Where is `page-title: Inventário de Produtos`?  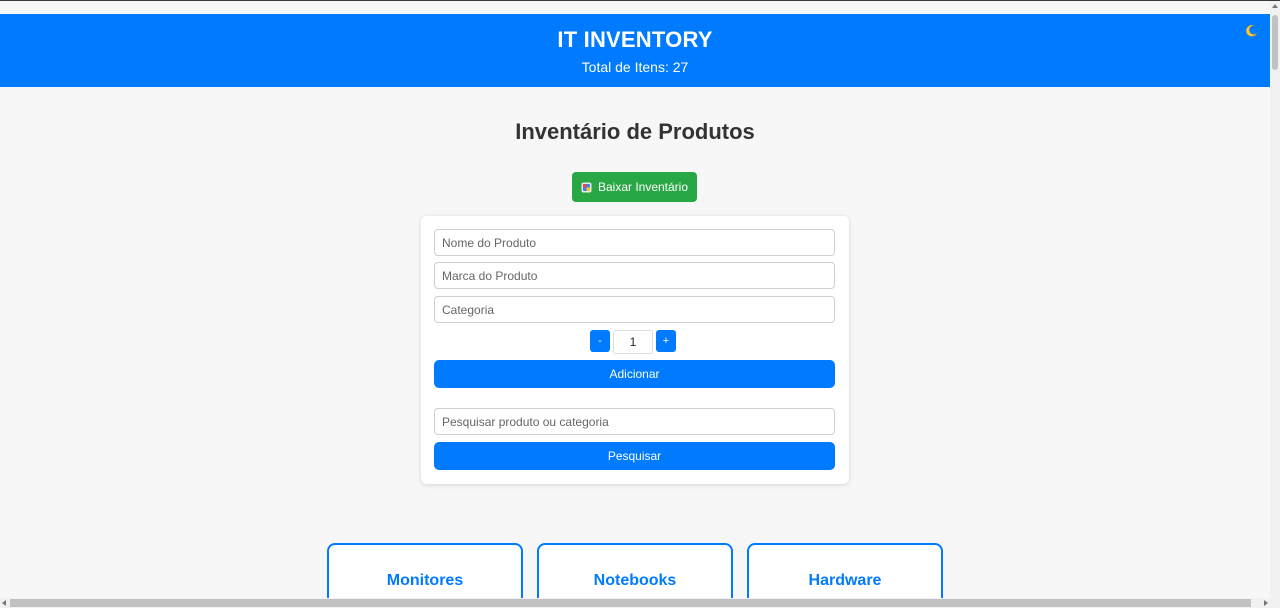 page-title: Inventário de Produtos is located at coordinates (635, 131).